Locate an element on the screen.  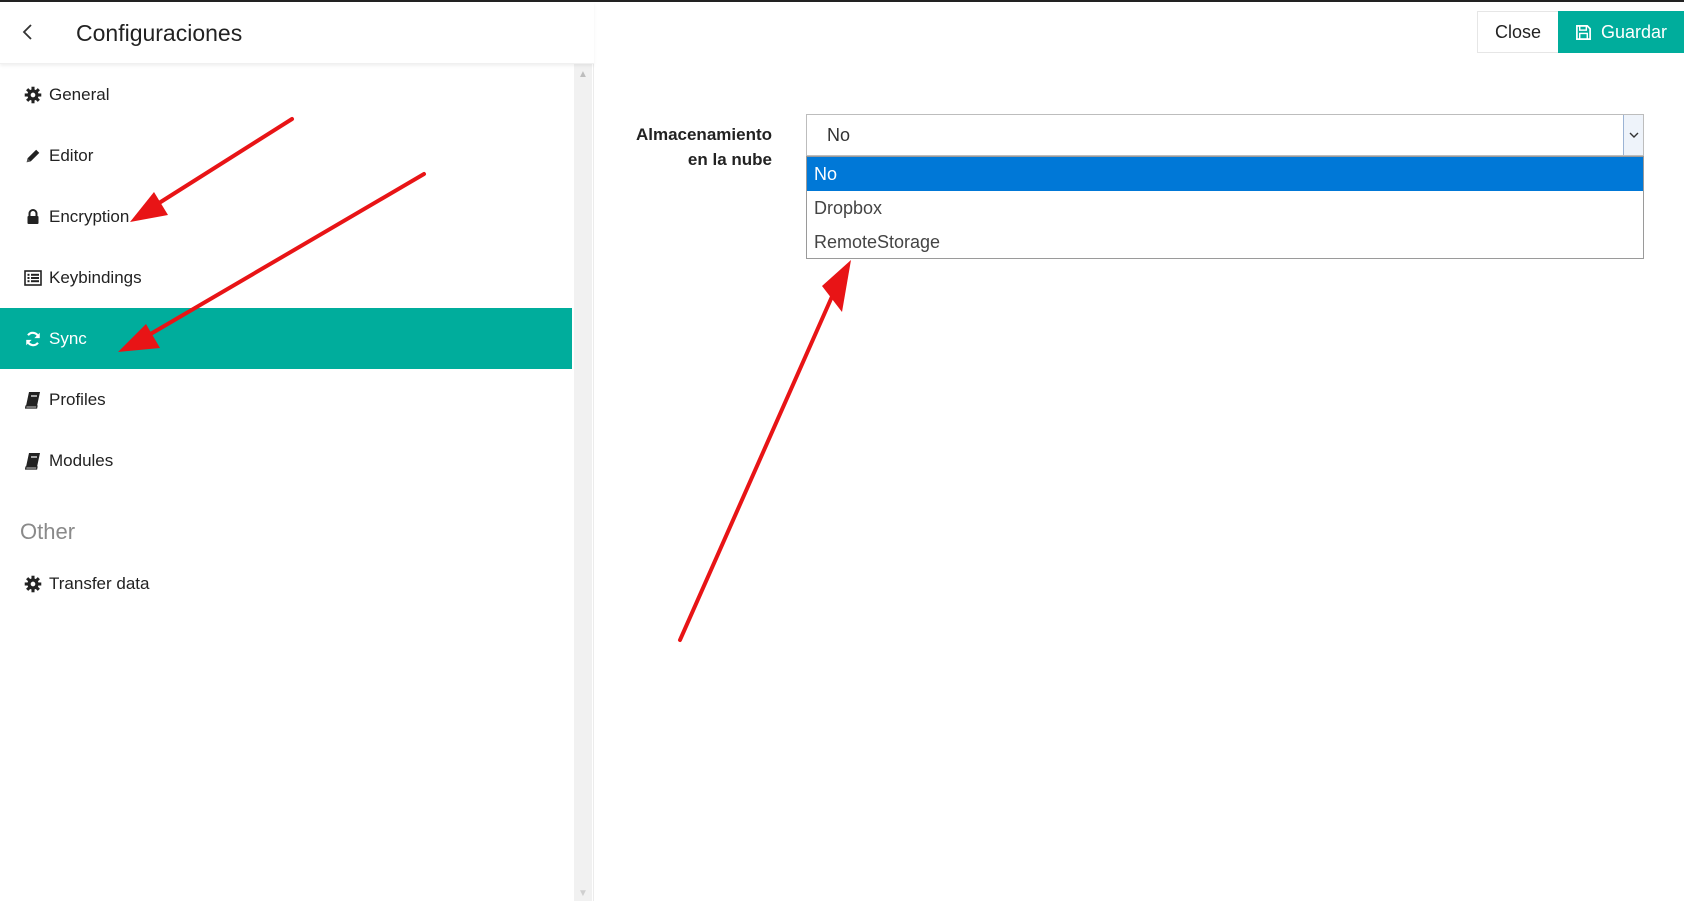
sidebar-item-label: Encryption is located at coordinates (89, 216).